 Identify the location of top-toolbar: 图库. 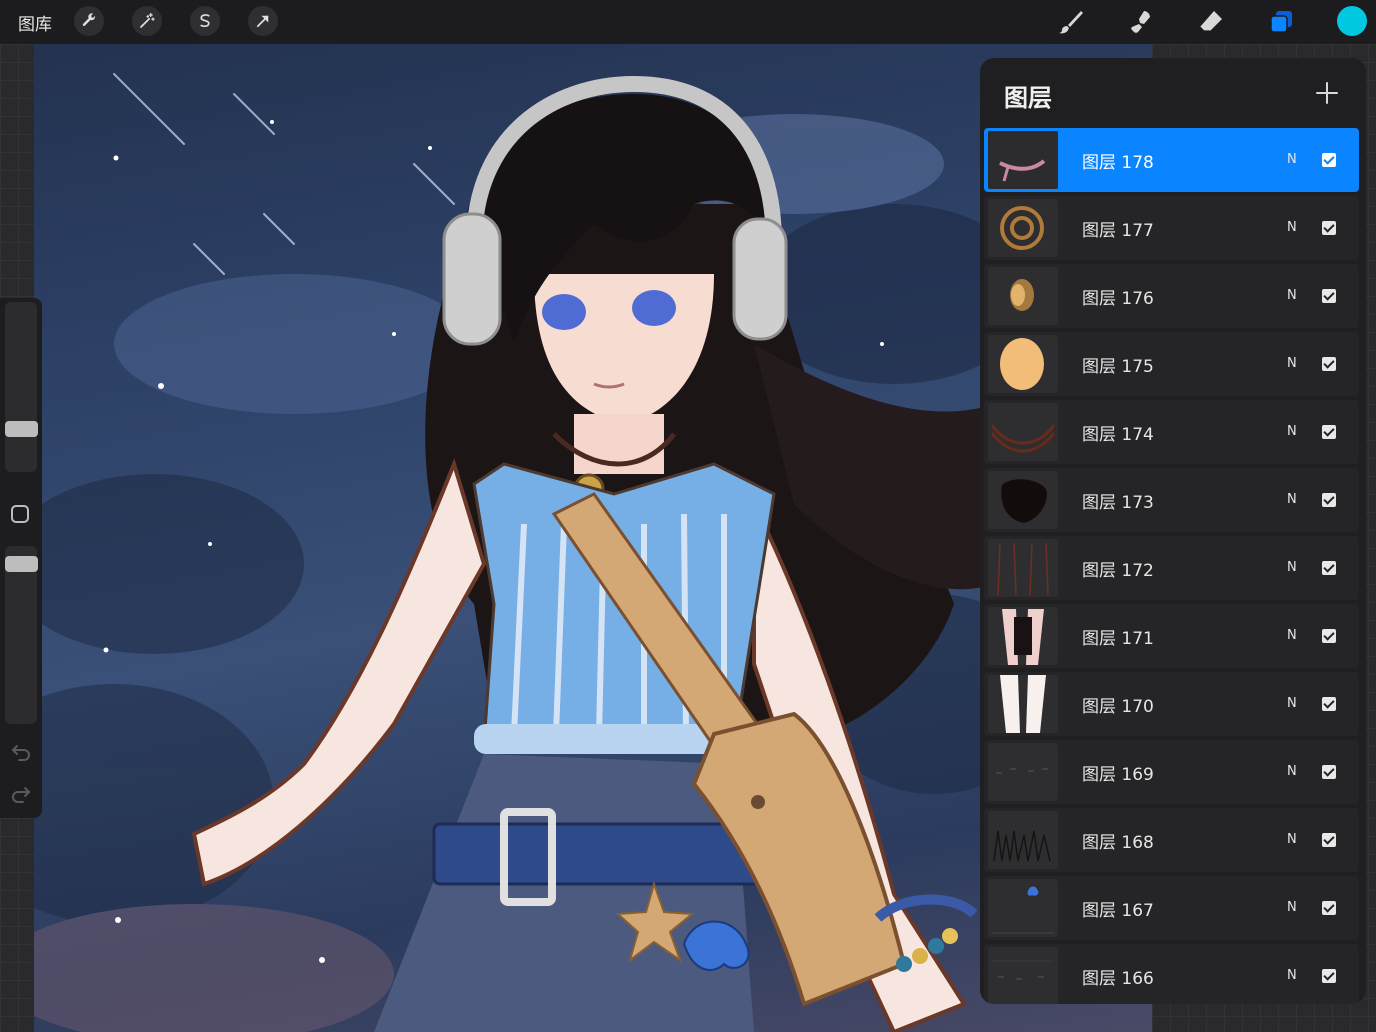
(688, 22).